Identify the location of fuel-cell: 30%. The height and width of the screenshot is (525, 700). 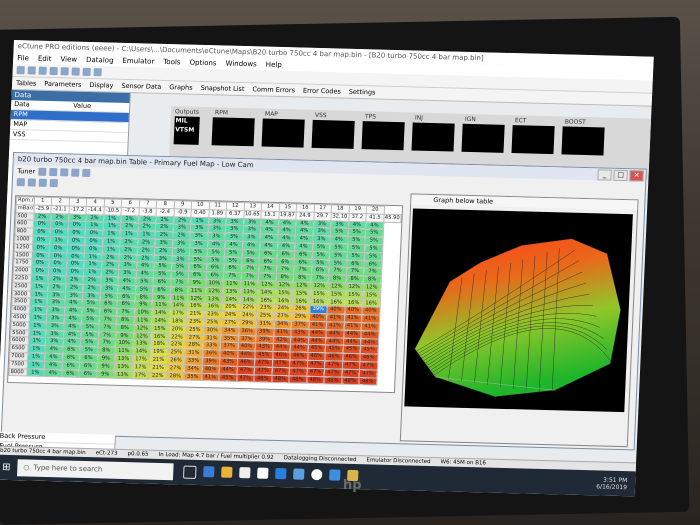
(212, 330).